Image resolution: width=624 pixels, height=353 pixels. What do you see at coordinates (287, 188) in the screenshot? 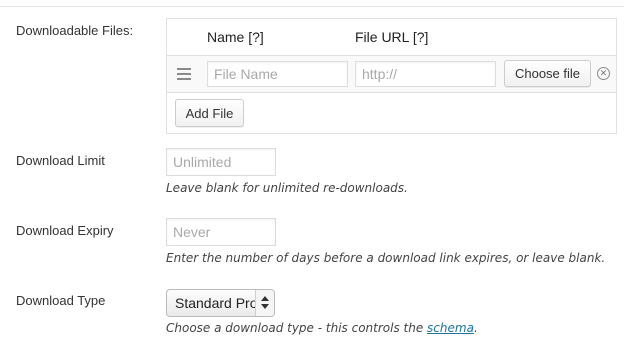
I see `download-limit-description: Leave blank for unlimited re-downloads.` at bounding box center [287, 188].